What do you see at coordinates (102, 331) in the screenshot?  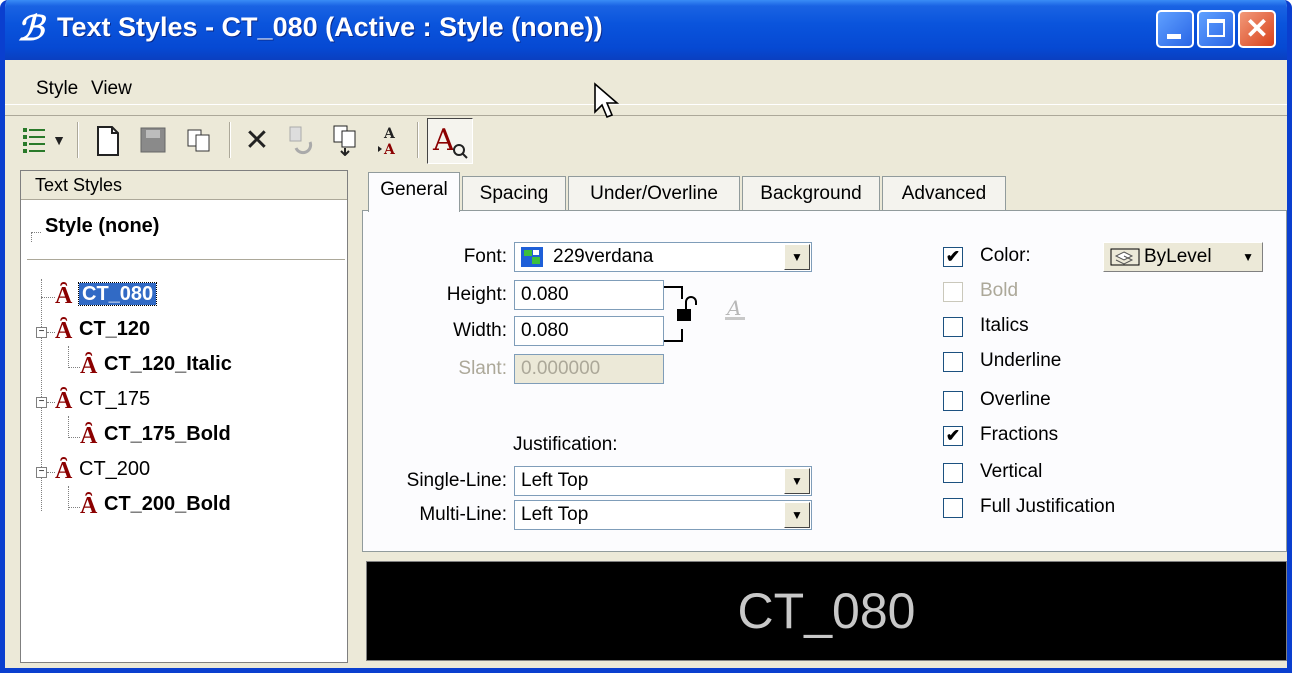 I see `tree-item-ct-120: Ȃ CT_120` at bounding box center [102, 331].